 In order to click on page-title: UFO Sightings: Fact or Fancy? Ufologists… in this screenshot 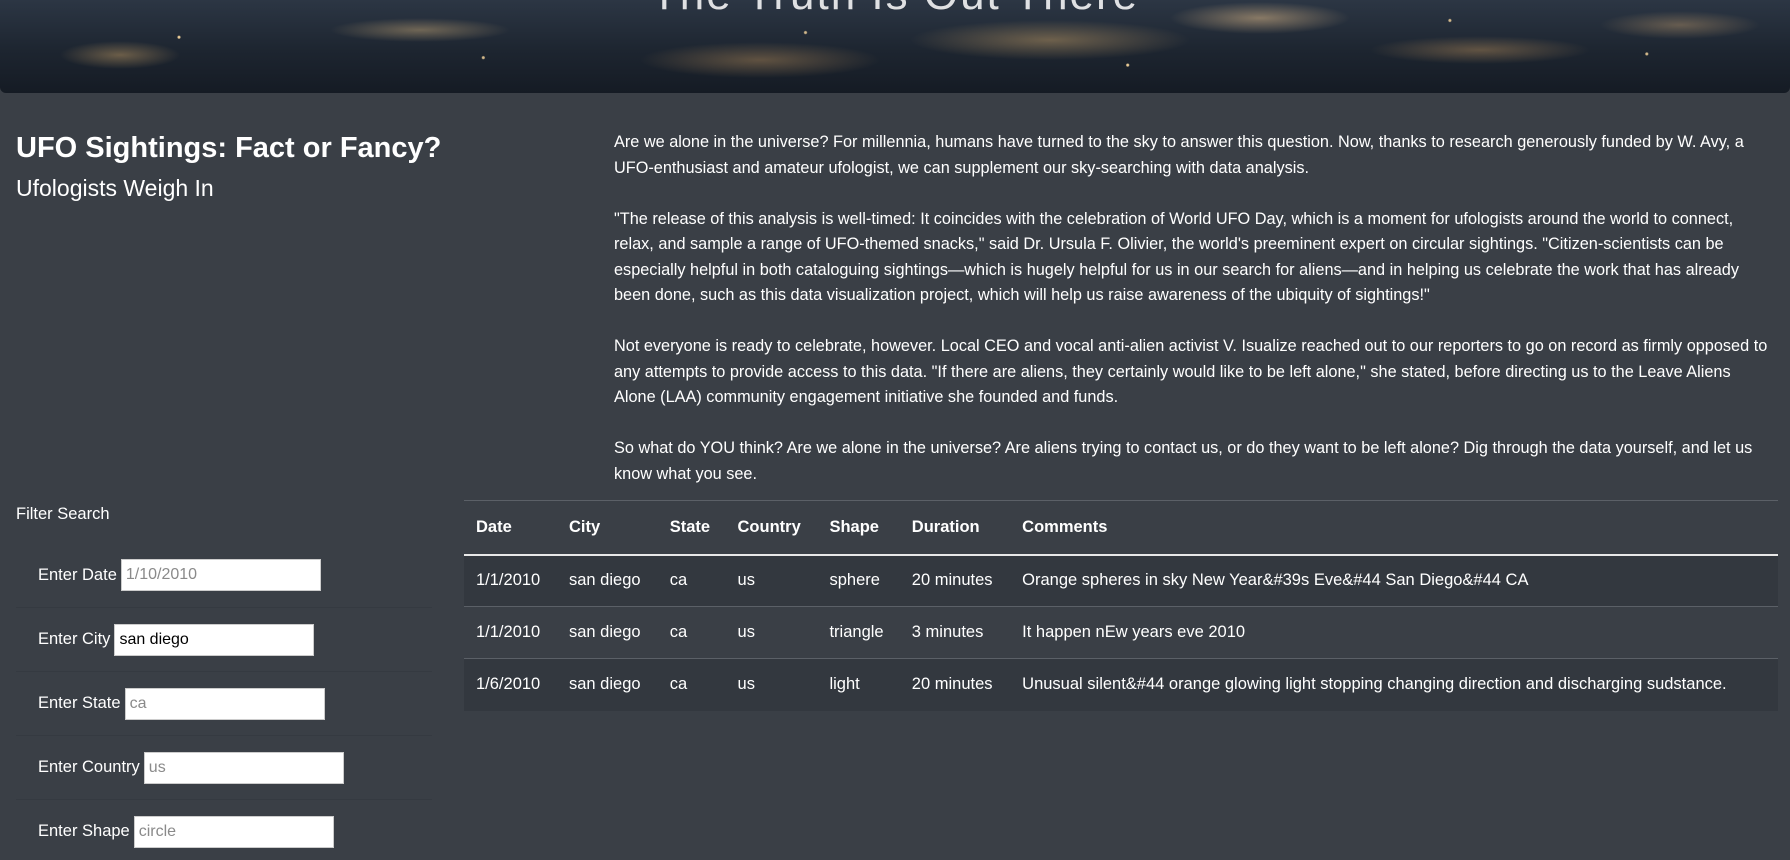, I will do `click(276, 167)`.